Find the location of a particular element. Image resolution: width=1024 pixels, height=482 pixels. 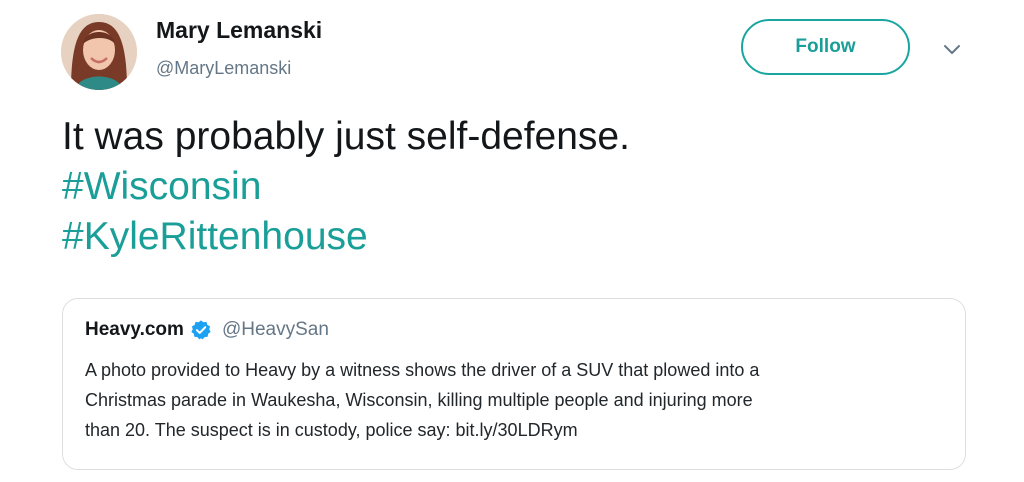

author-display-name: Mary Lemanski is located at coordinates (239, 30).